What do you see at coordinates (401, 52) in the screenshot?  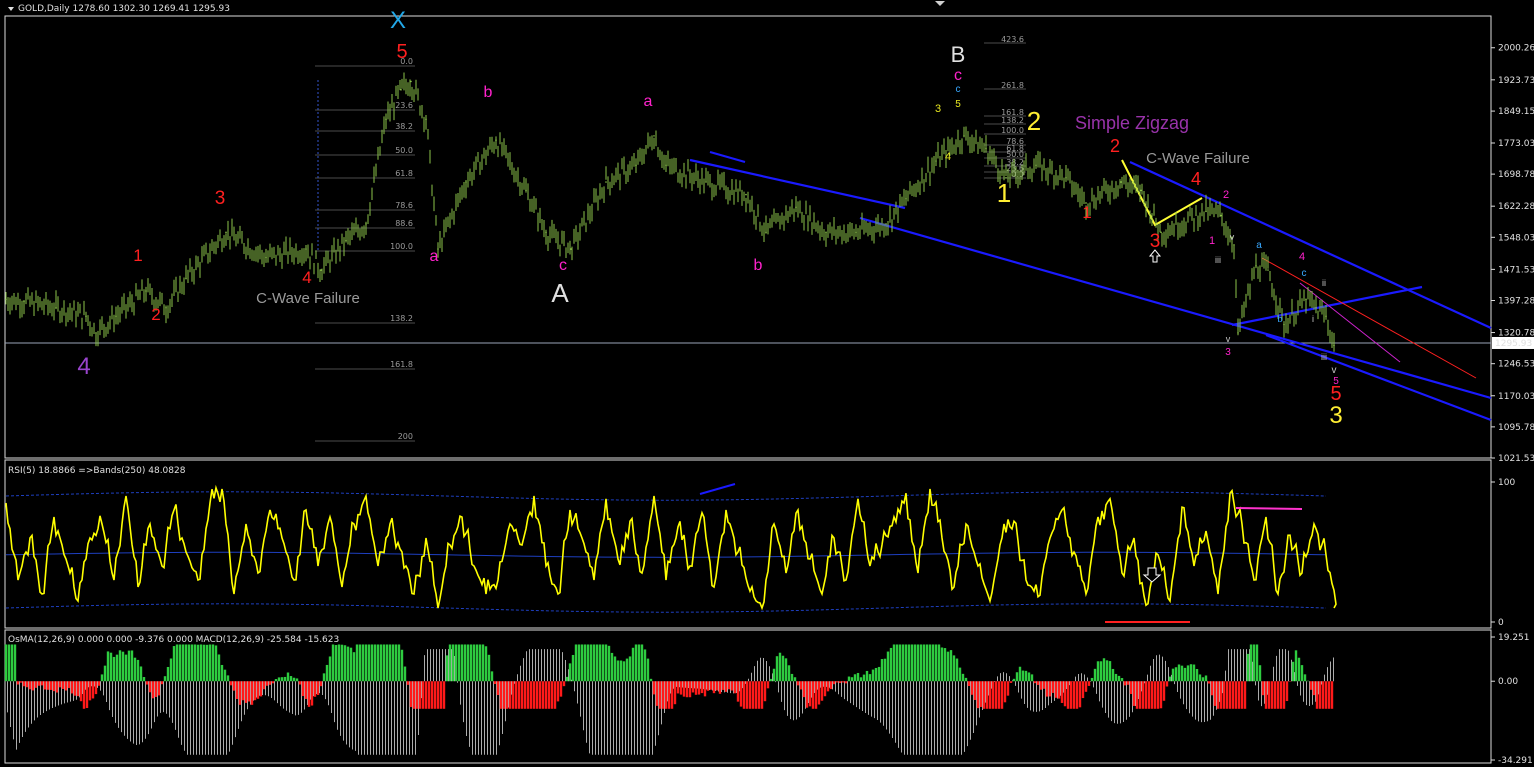 I see `wave-label: 5` at bounding box center [401, 52].